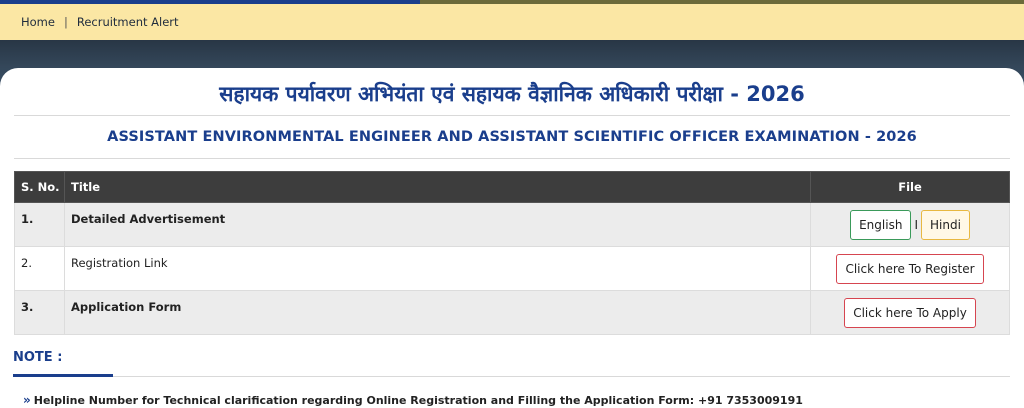  What do you see at coordinates (128, 22) in the screenshot?
I see `breadcrumb-current-link: Recruitment Alert` at bounding box center [128, 22].